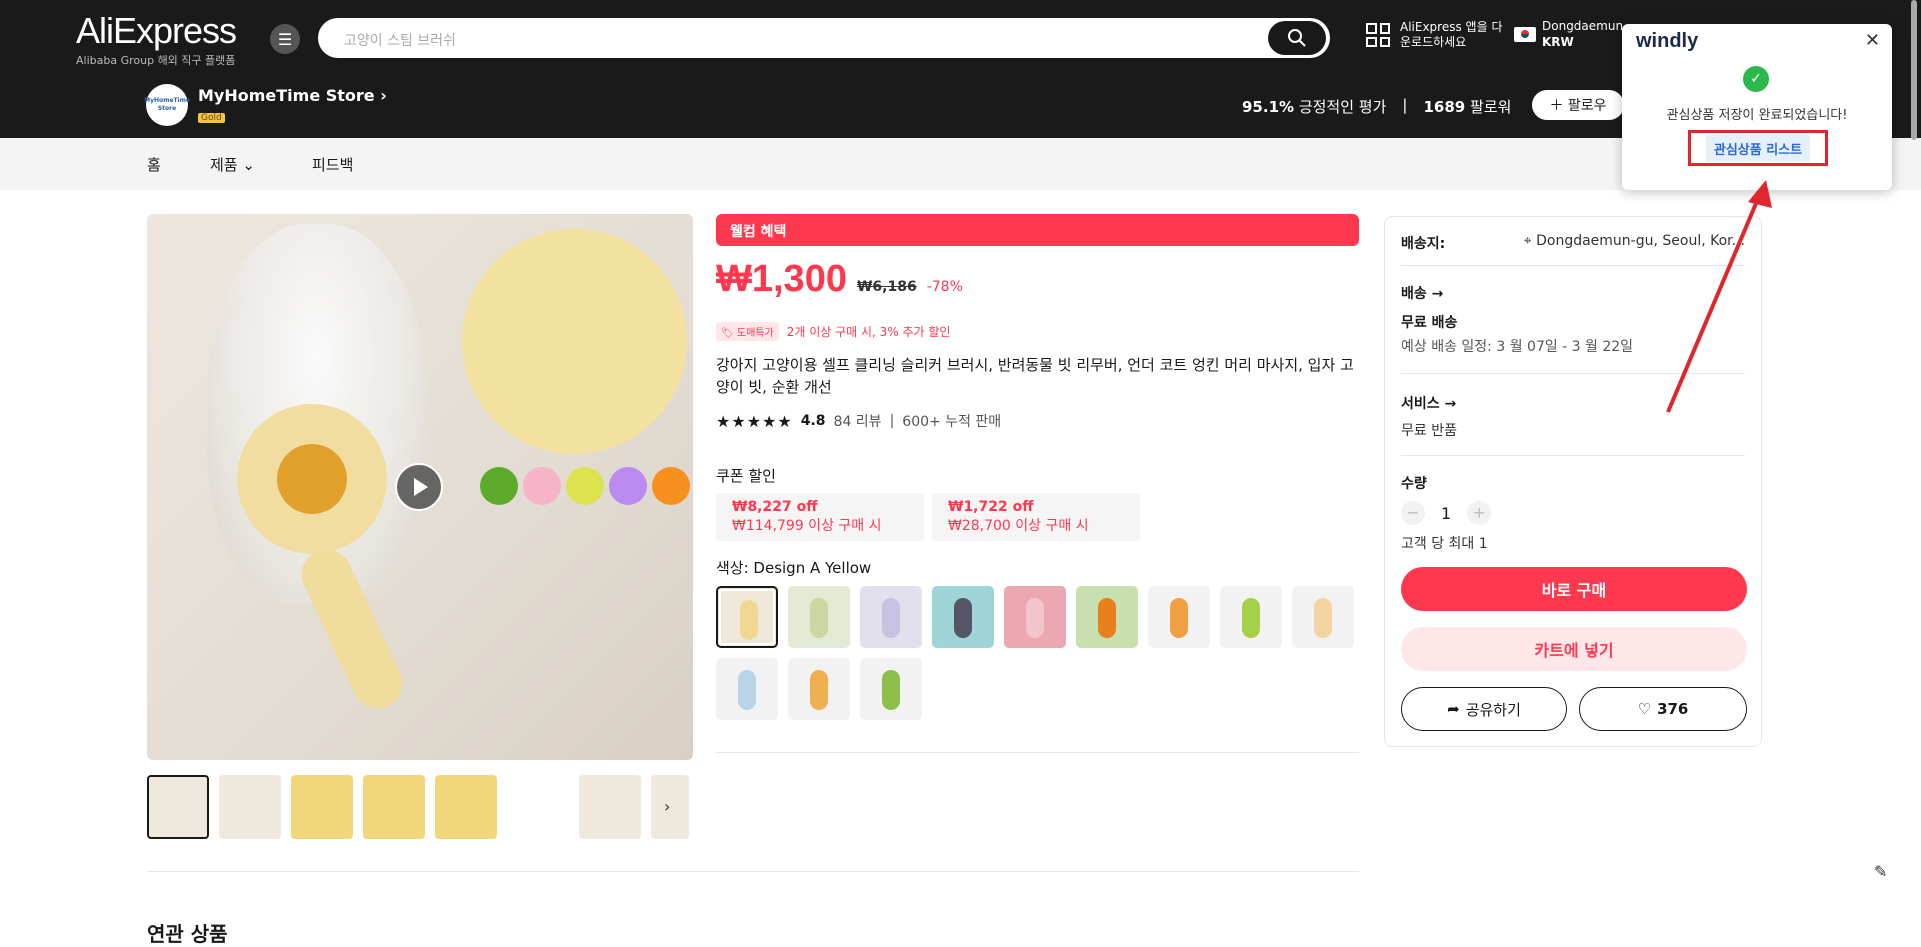 The height and width of the screenshot is (947, 1921). Describe the element at coordinates (1757, 115) in the screenshot. I see `popup-message: 관심상품 저장이 완료되었습니다!` at that location.